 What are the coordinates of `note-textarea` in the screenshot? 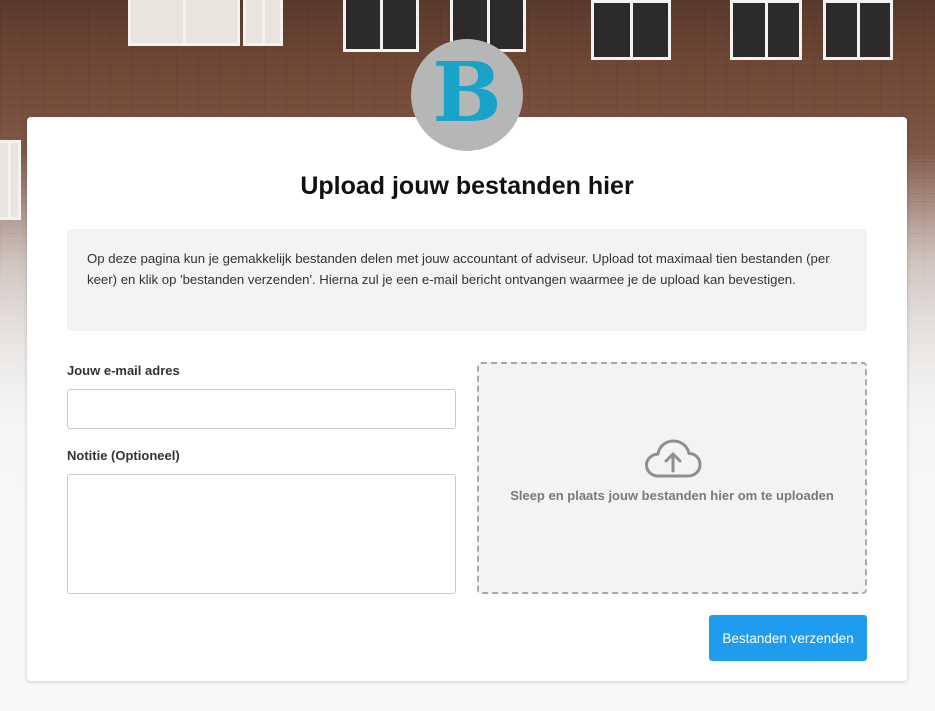 It's located at (261, 534).